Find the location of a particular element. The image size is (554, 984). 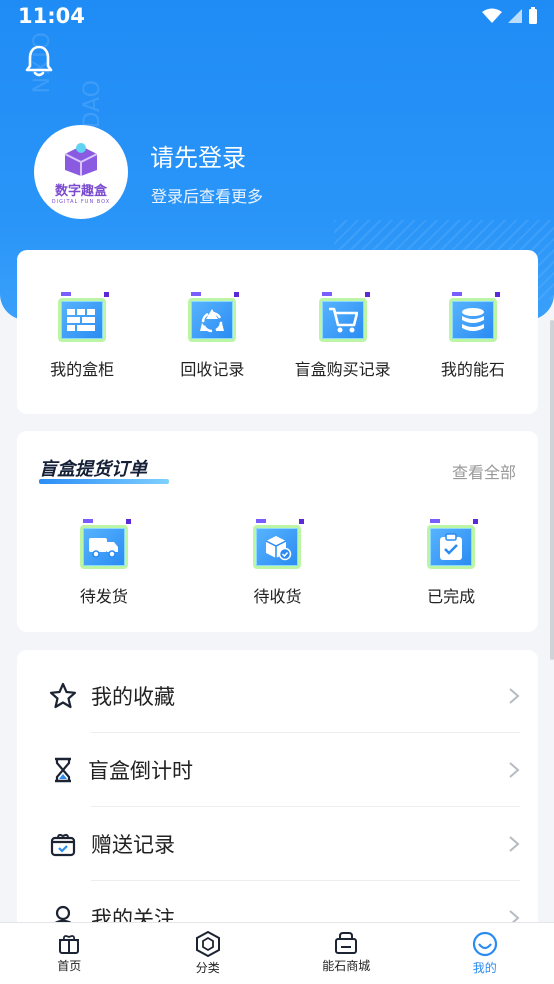

home-gift-icon is located at coordinates (69, 944).